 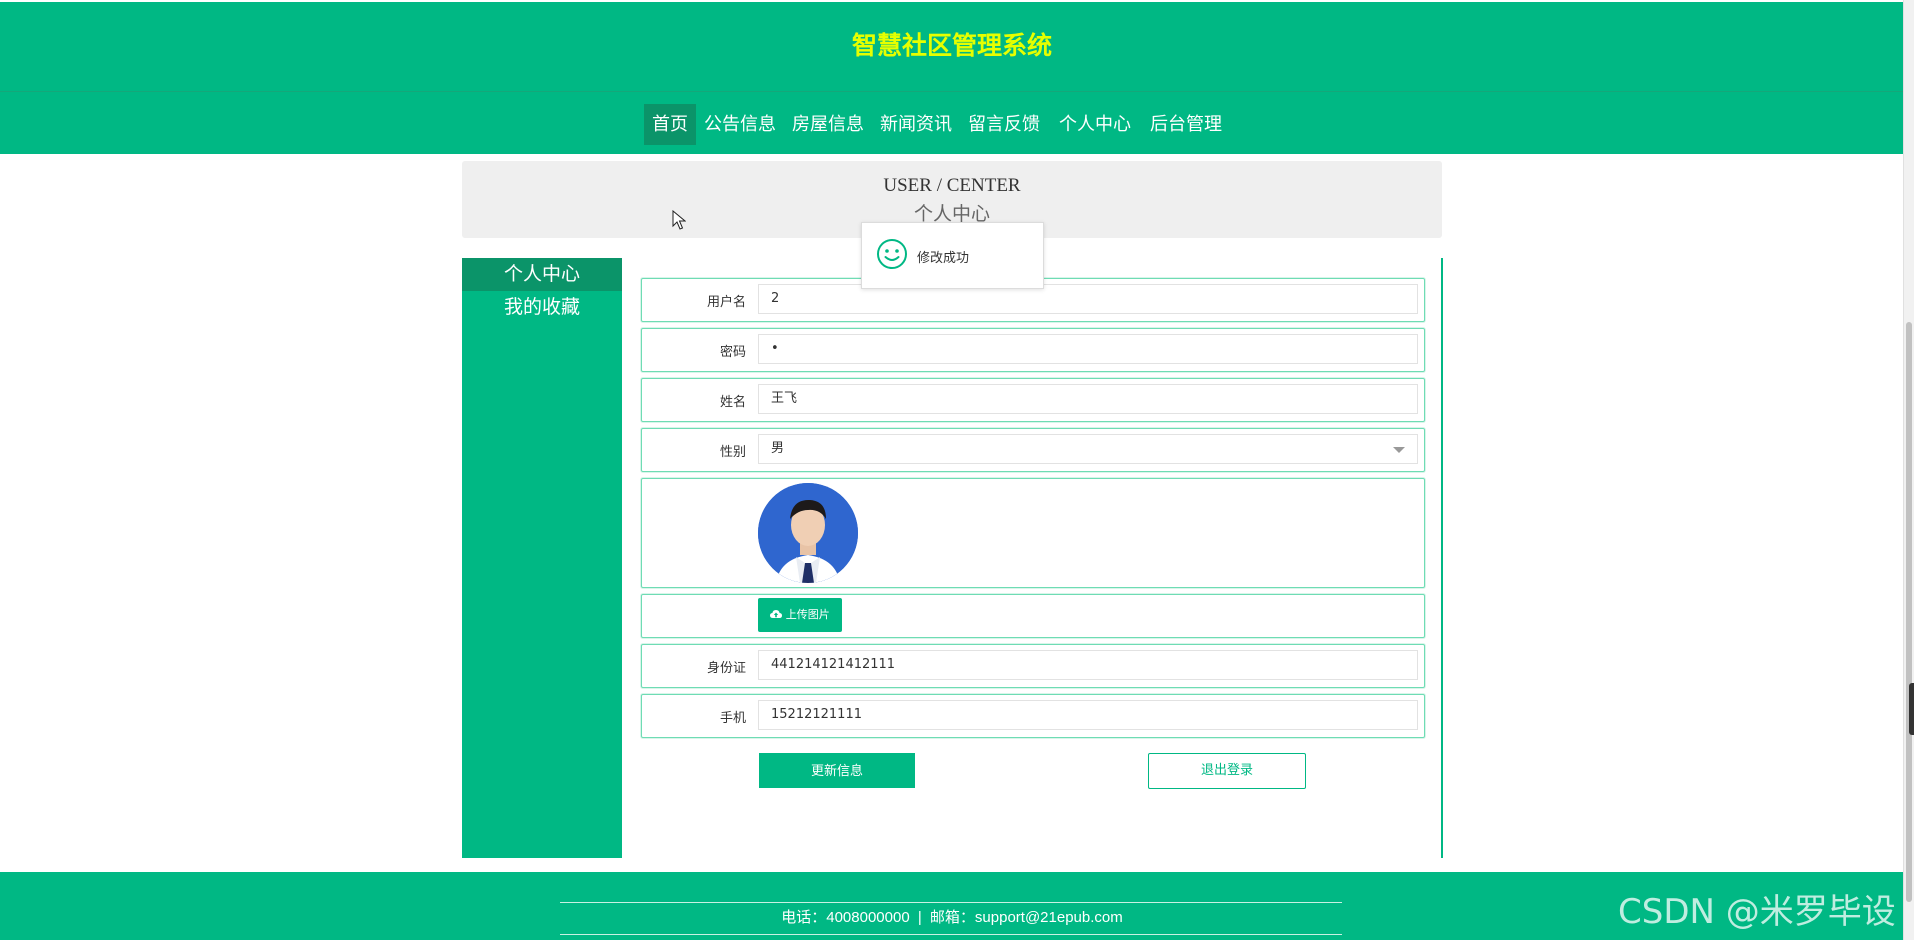 I want to click on logout-button: 退出登录, so click(x=1227, y=771).